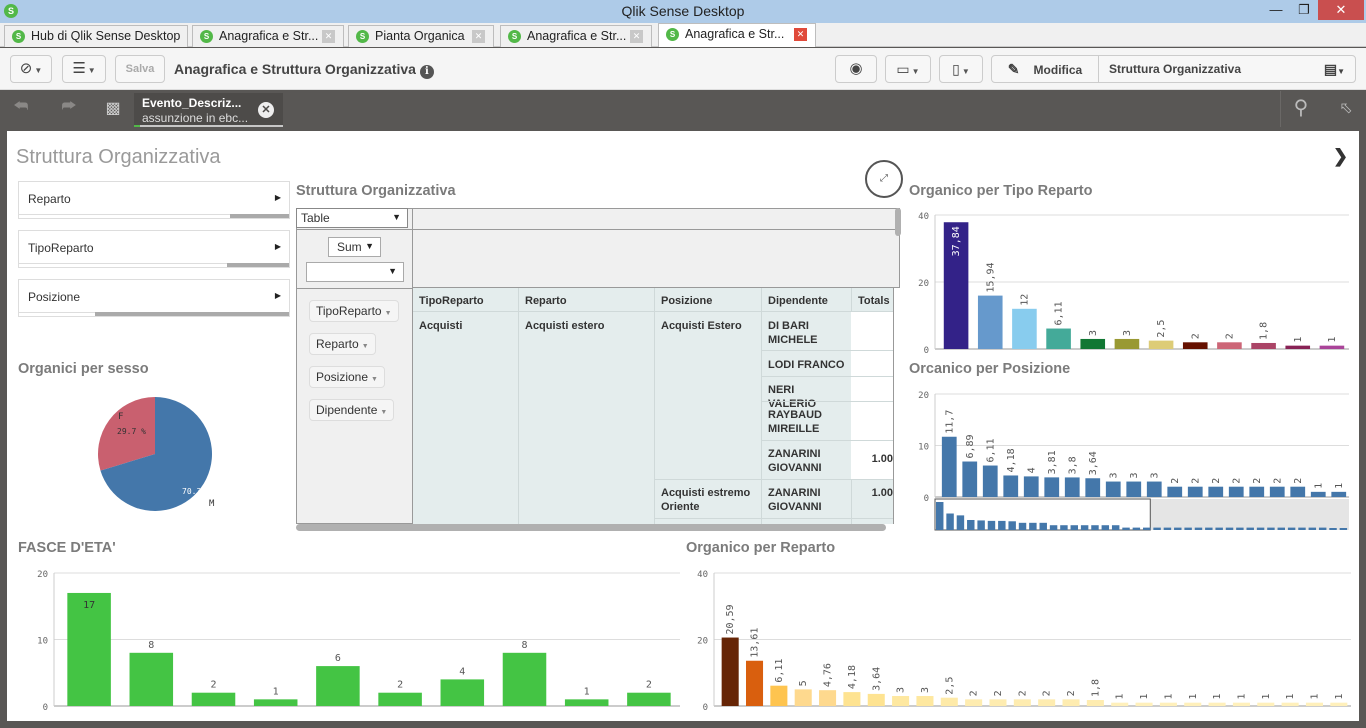 The height and width of the screenshot is (728, 1366). Describe the element at coordinates (806, 365) in the screenshot. I see `pivot-cell-dipendente: LODI FRANCO` at that location.